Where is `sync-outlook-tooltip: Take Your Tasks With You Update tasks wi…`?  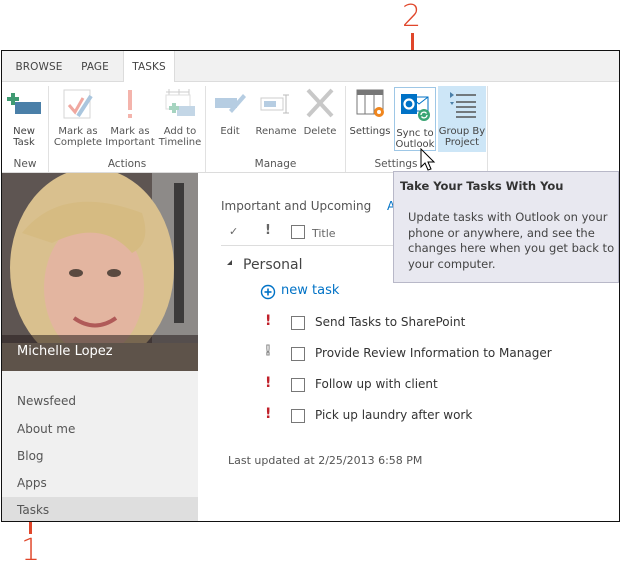
sync-outlook-tooltip: Take Your Tasks With You Update tasks wi… is located at coordinates (506, 227).